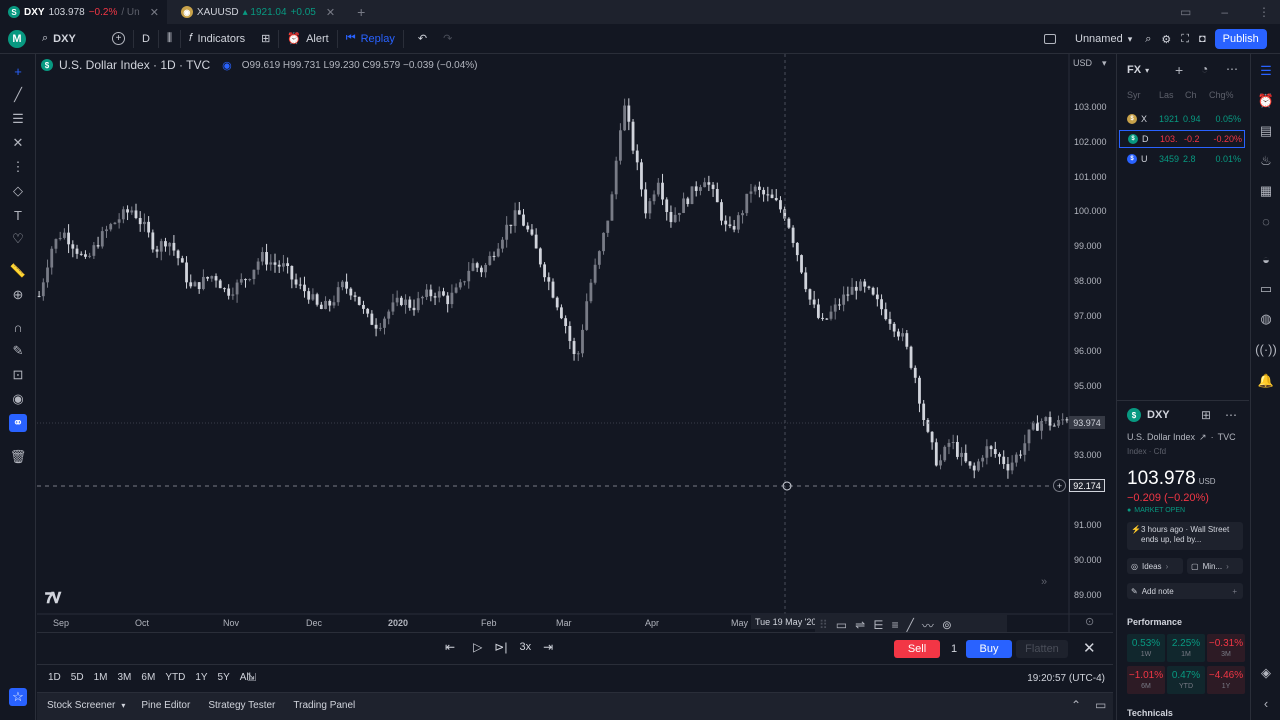  Describe the element at coordinates (841, 625) in the screenshot. I see `rectangle-tool-icon: ▭` at that location.